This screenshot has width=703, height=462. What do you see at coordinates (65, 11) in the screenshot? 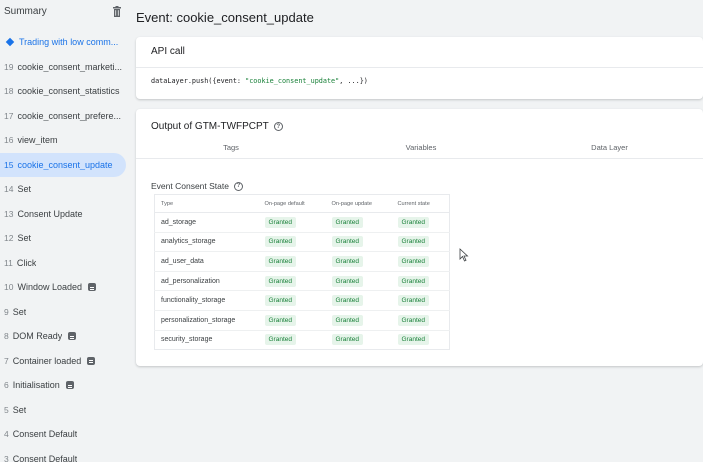
I see `sidebar-header: Summary` at bounding box center [65, 11].